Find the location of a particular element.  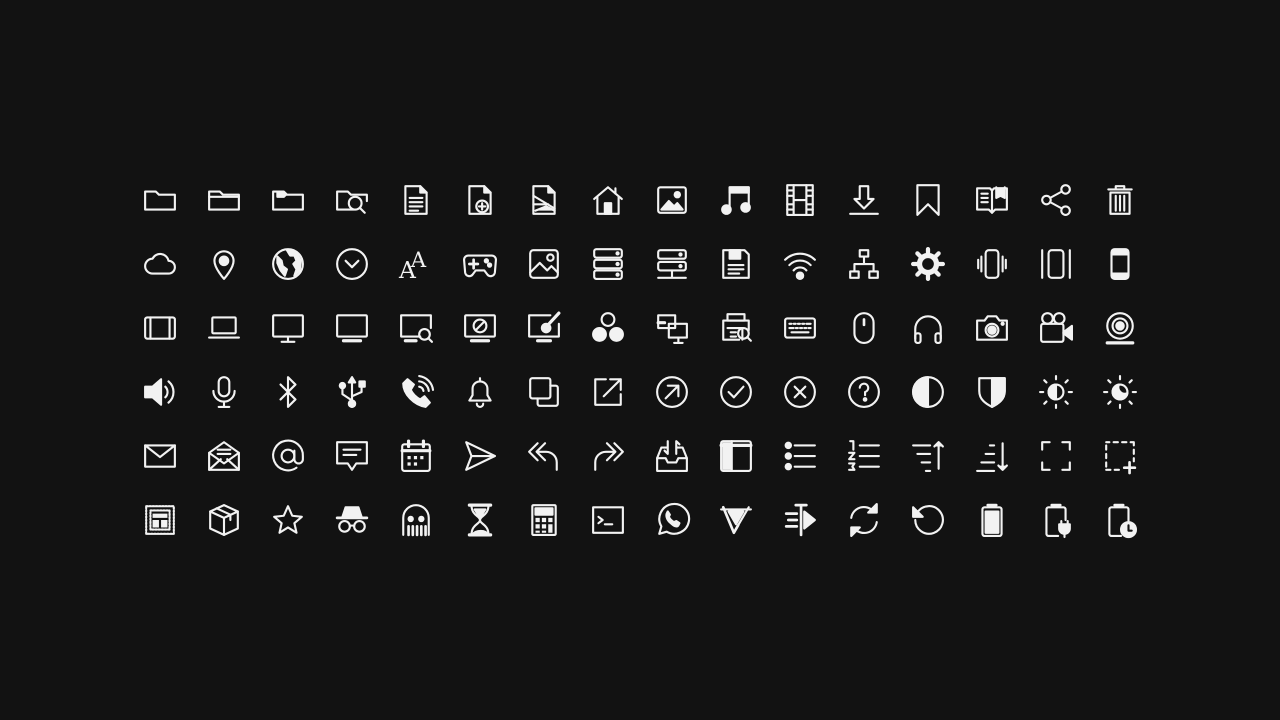

keyboard-icon is located at coordinates (800, 328).